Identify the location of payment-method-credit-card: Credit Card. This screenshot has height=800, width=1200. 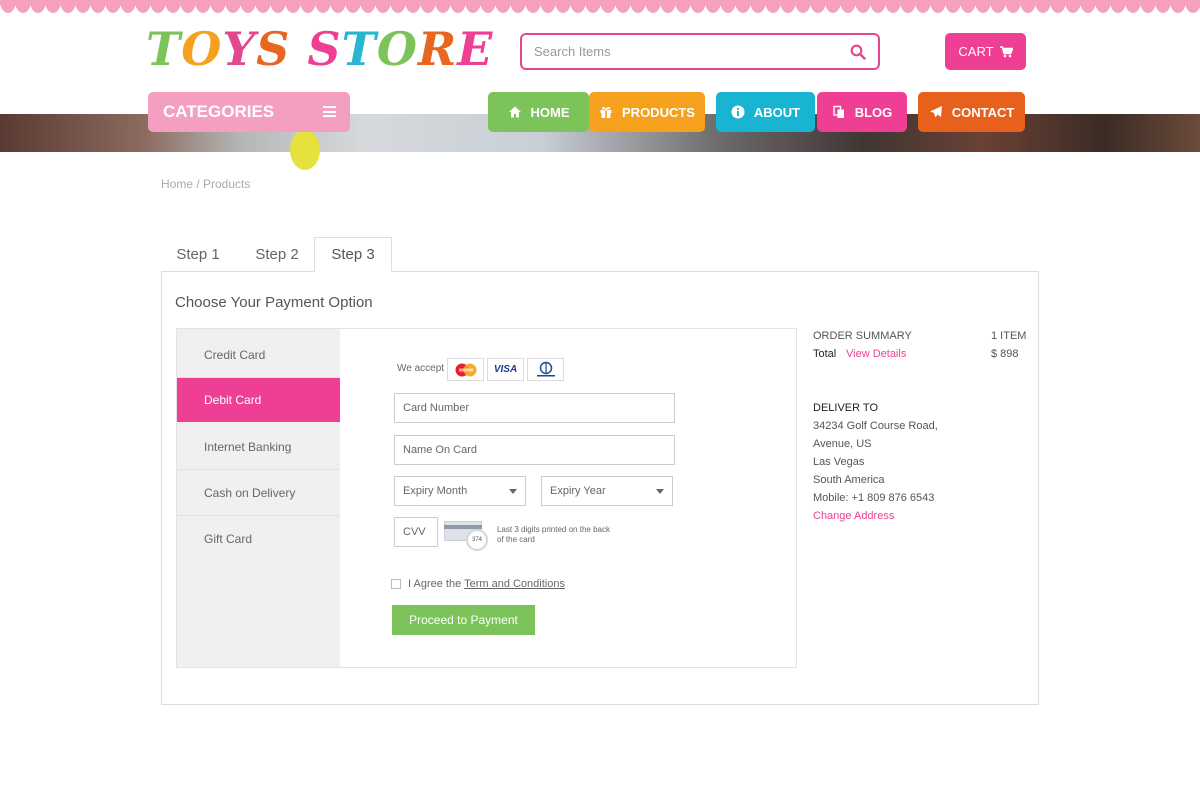
(258, 355).